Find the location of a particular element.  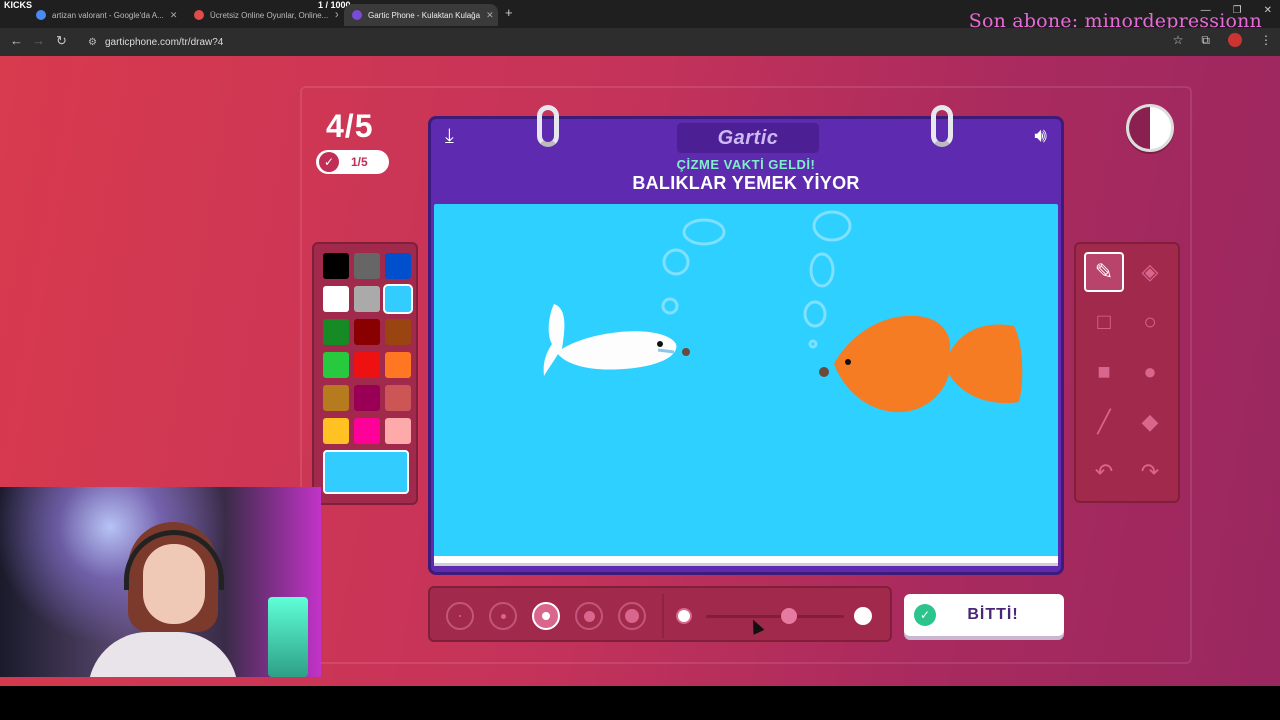

ready-players-badge: ✓ 1/5 is located at coordinates (352, 162).